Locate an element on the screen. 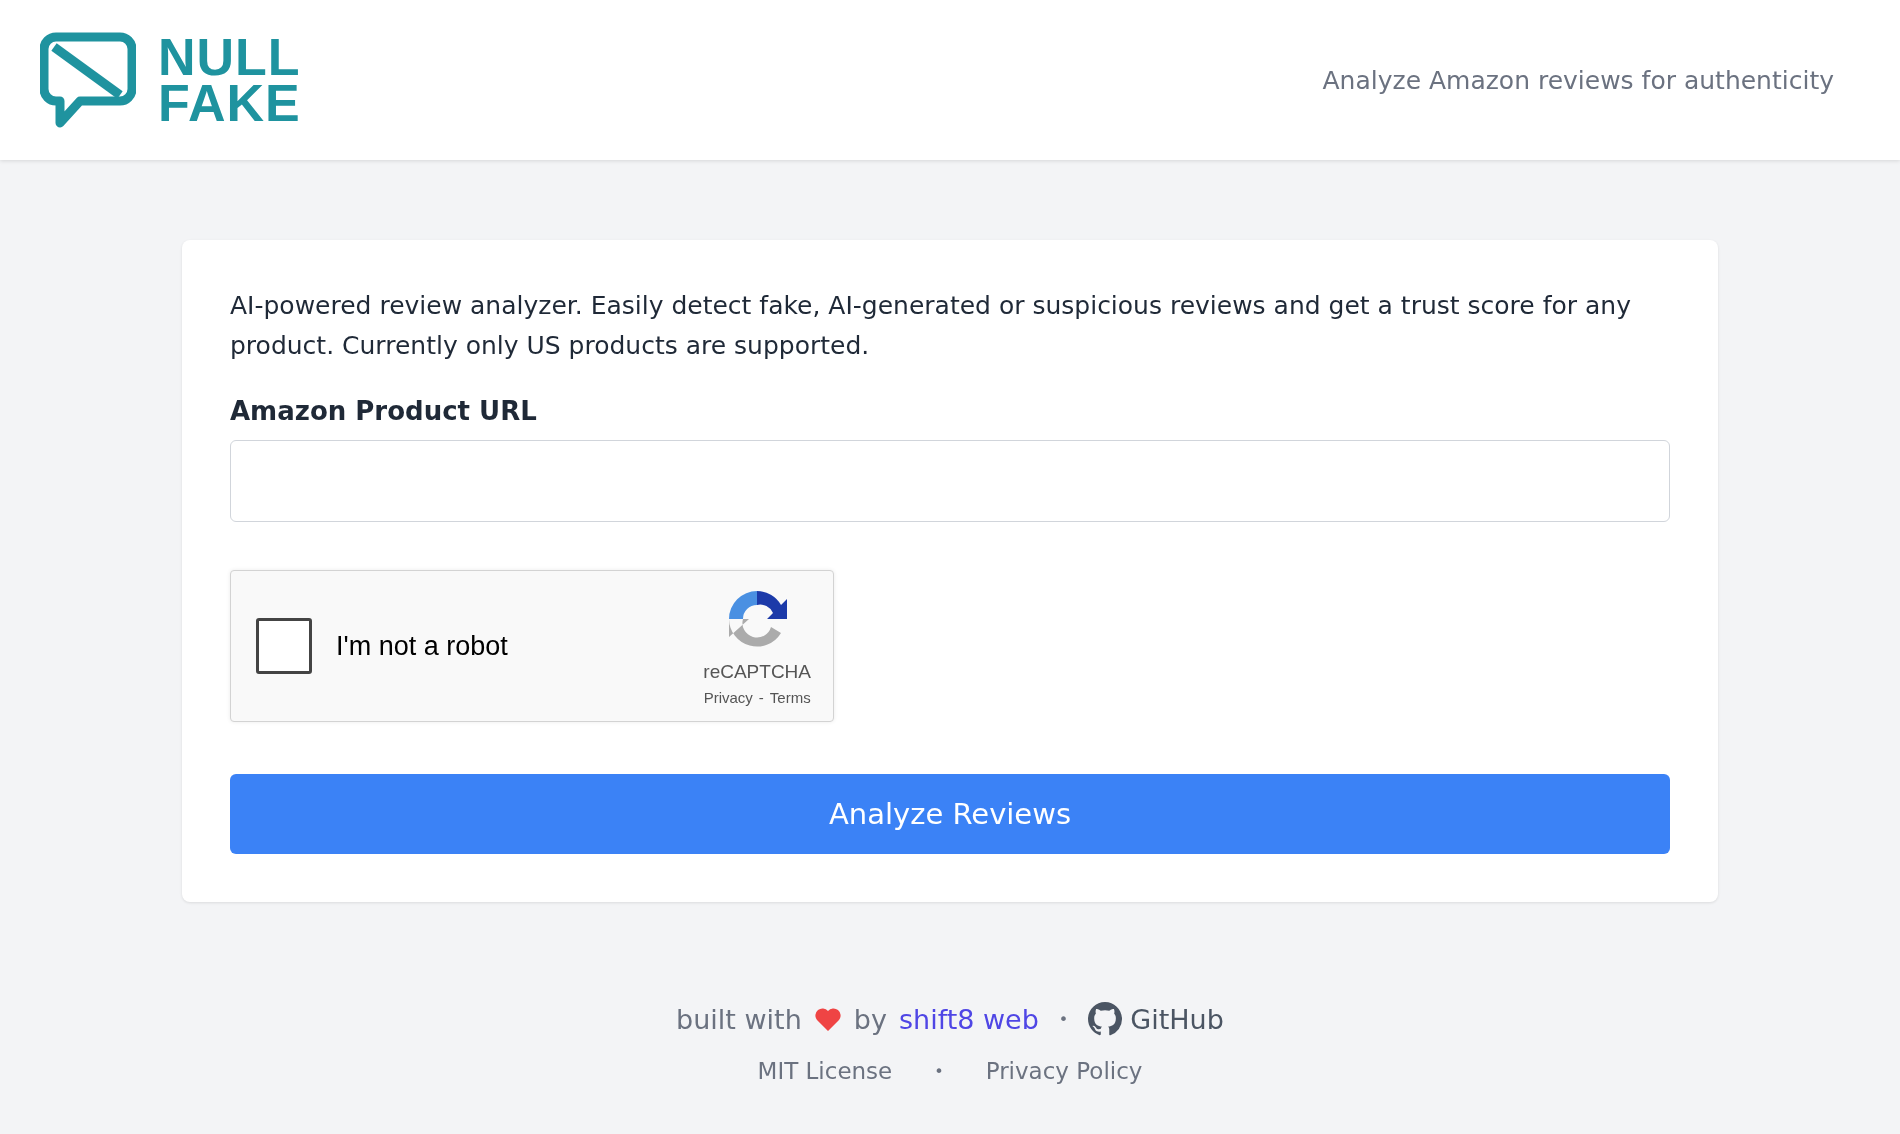 The height and width of the screenshot is (1134, 1900). terms-link: Terms is located at coordinates (790, 697).